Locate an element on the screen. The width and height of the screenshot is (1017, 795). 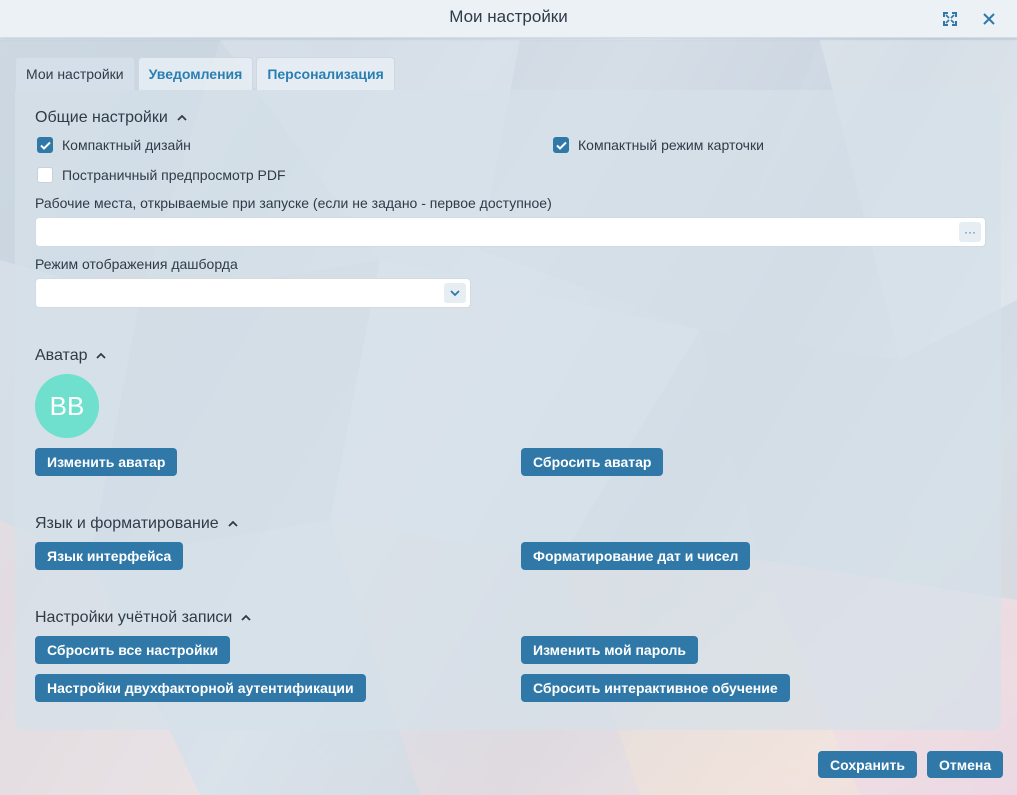
compact-card-option: Компактный режим карточки is located at coordinates (658, 145).